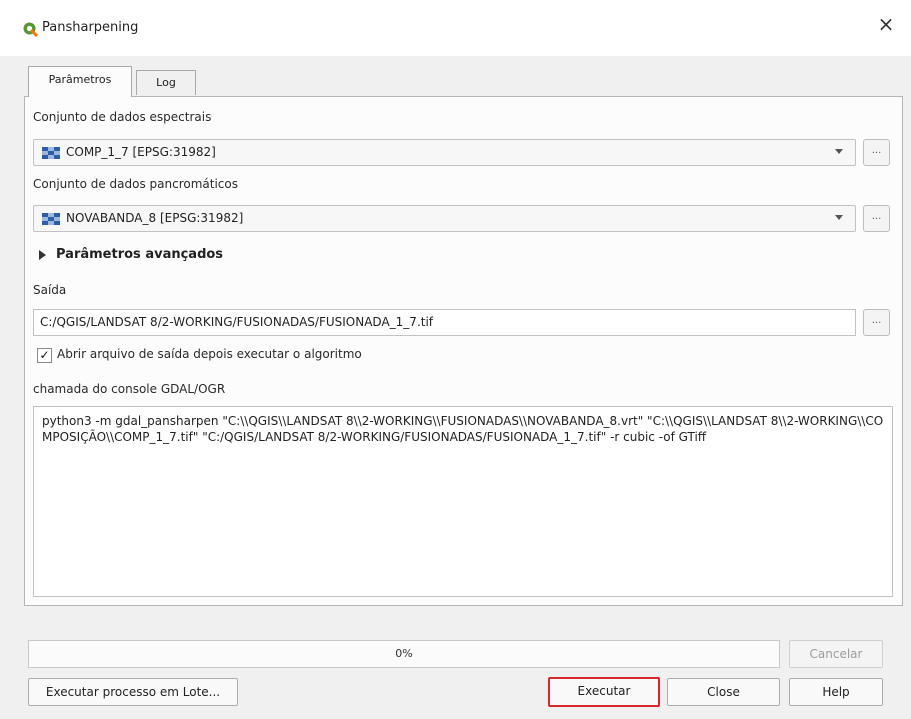  Describe the element at coordinates (166, 82) in the screenshot. I see `tab-log: Log` at that location.